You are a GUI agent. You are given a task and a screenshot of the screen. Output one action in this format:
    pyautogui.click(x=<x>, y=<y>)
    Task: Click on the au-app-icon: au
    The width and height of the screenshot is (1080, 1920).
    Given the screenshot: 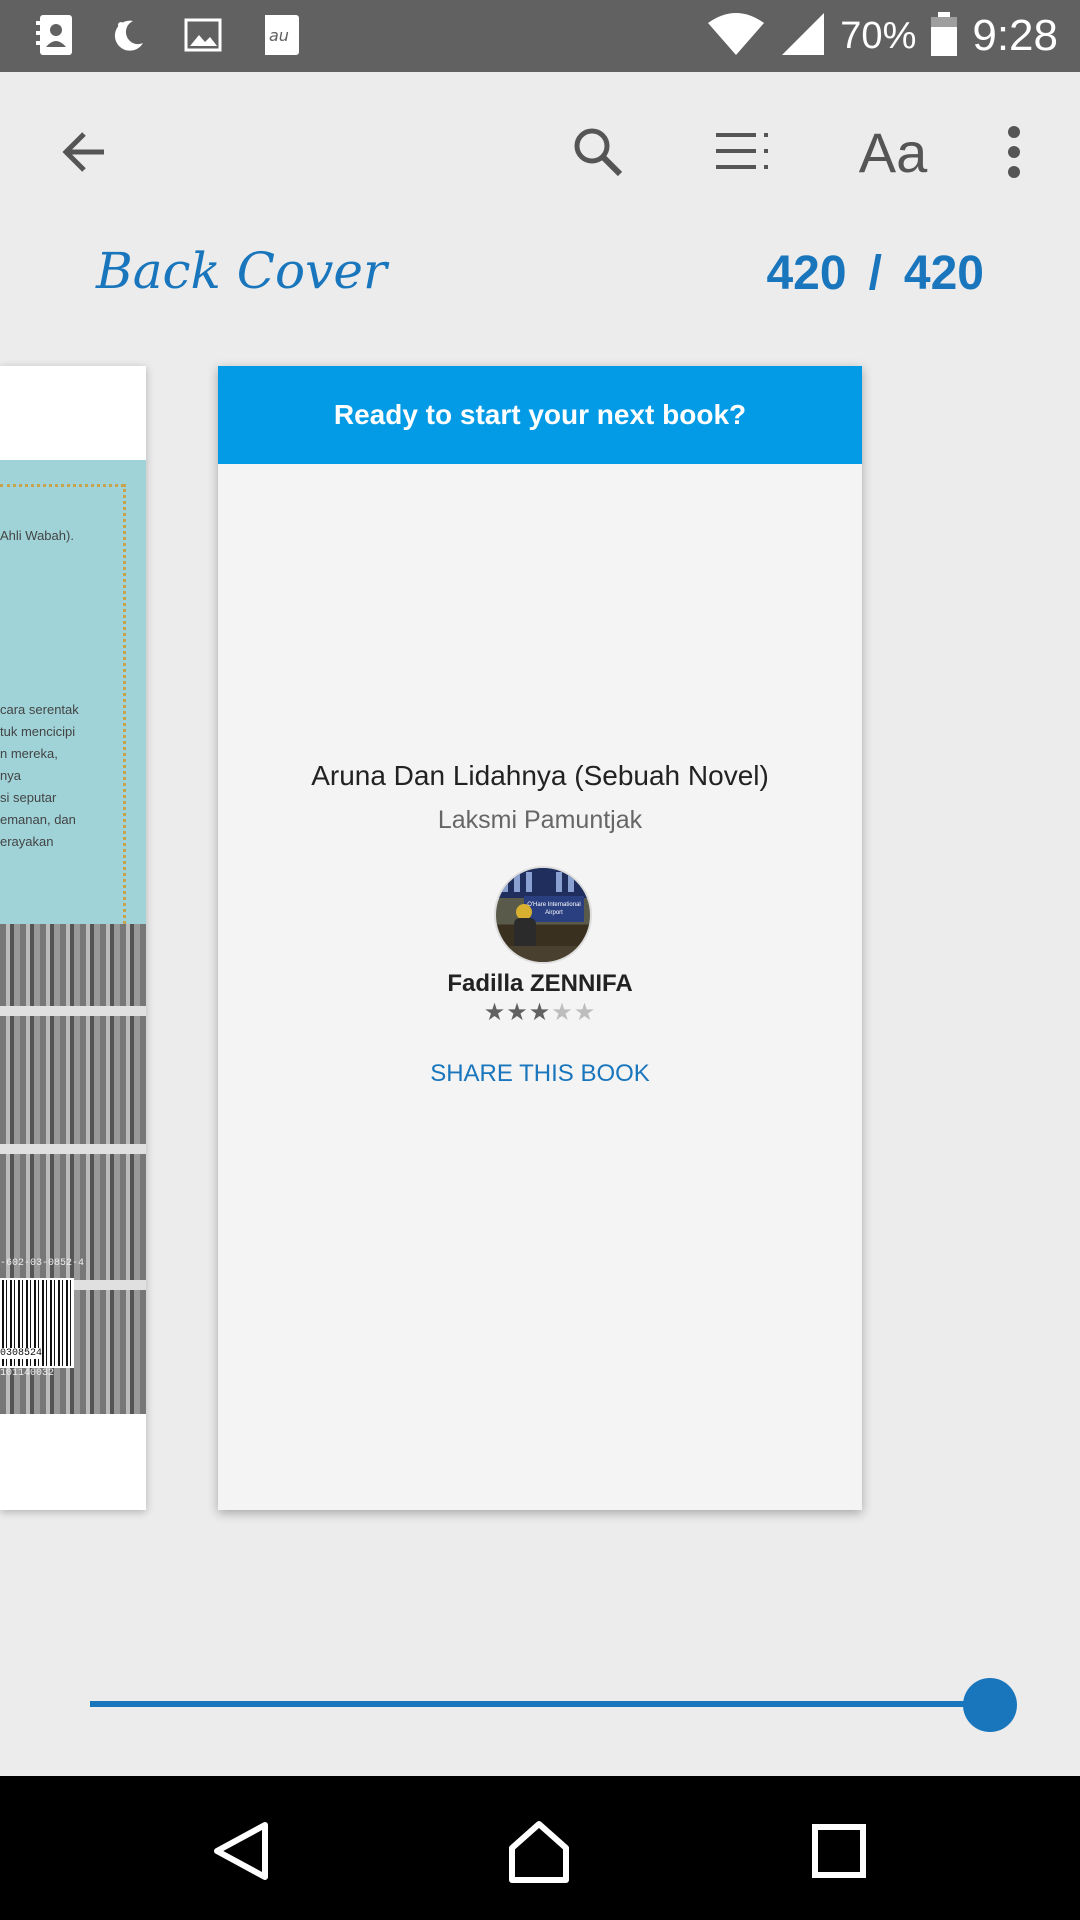 What is the action you would take?
    pyautogui.click(x=277, y=35)
    